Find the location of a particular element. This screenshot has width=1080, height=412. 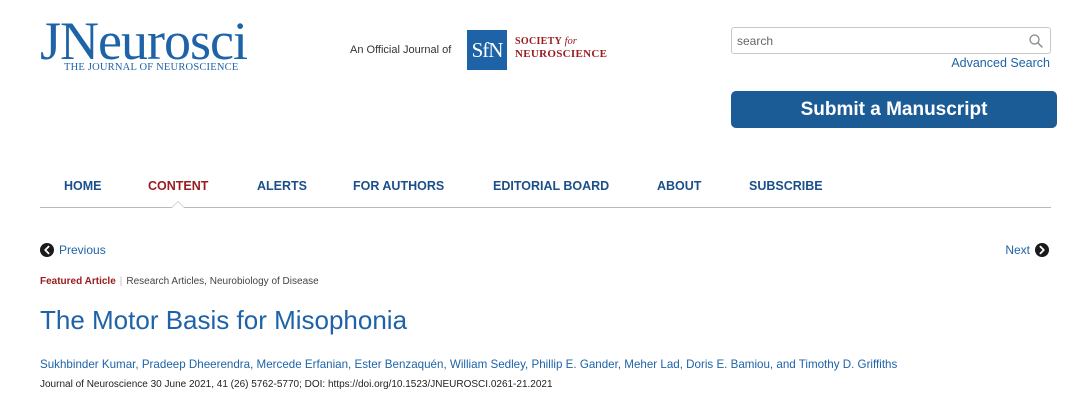

search-input is located at coordinates (877, 40).